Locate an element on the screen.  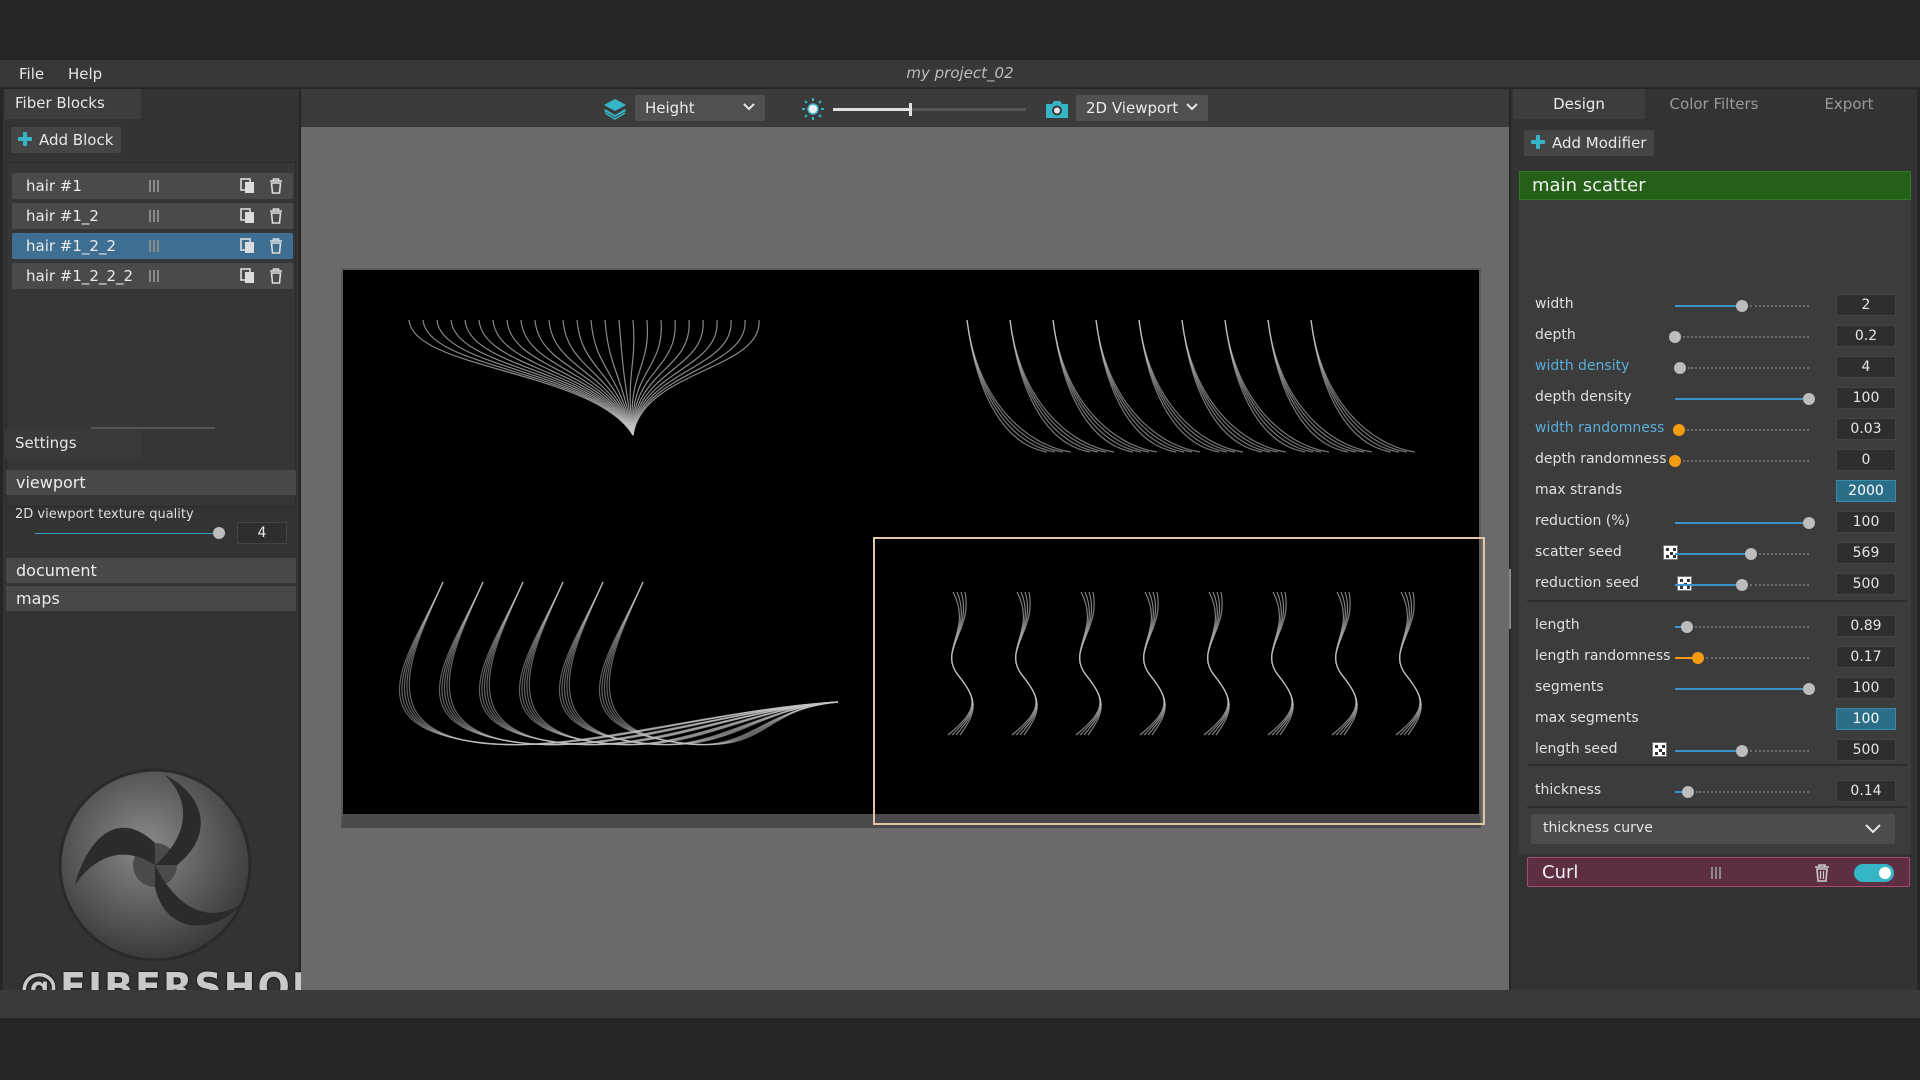
block-row: hair #1_2_2 is located at coordinates (152, 246).